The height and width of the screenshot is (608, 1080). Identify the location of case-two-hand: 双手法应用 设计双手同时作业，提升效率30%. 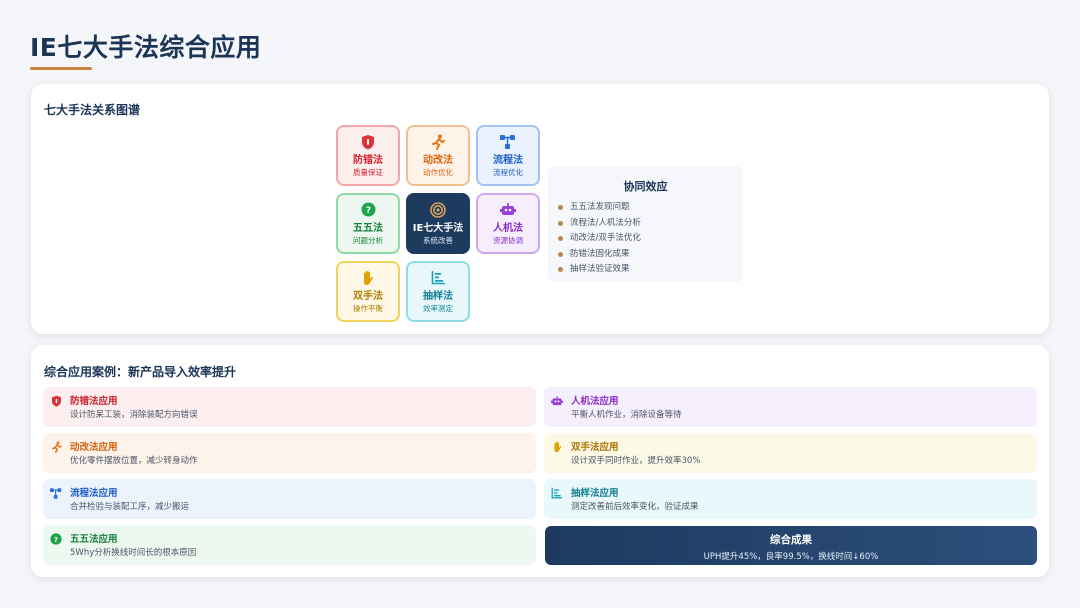
(790, 453).